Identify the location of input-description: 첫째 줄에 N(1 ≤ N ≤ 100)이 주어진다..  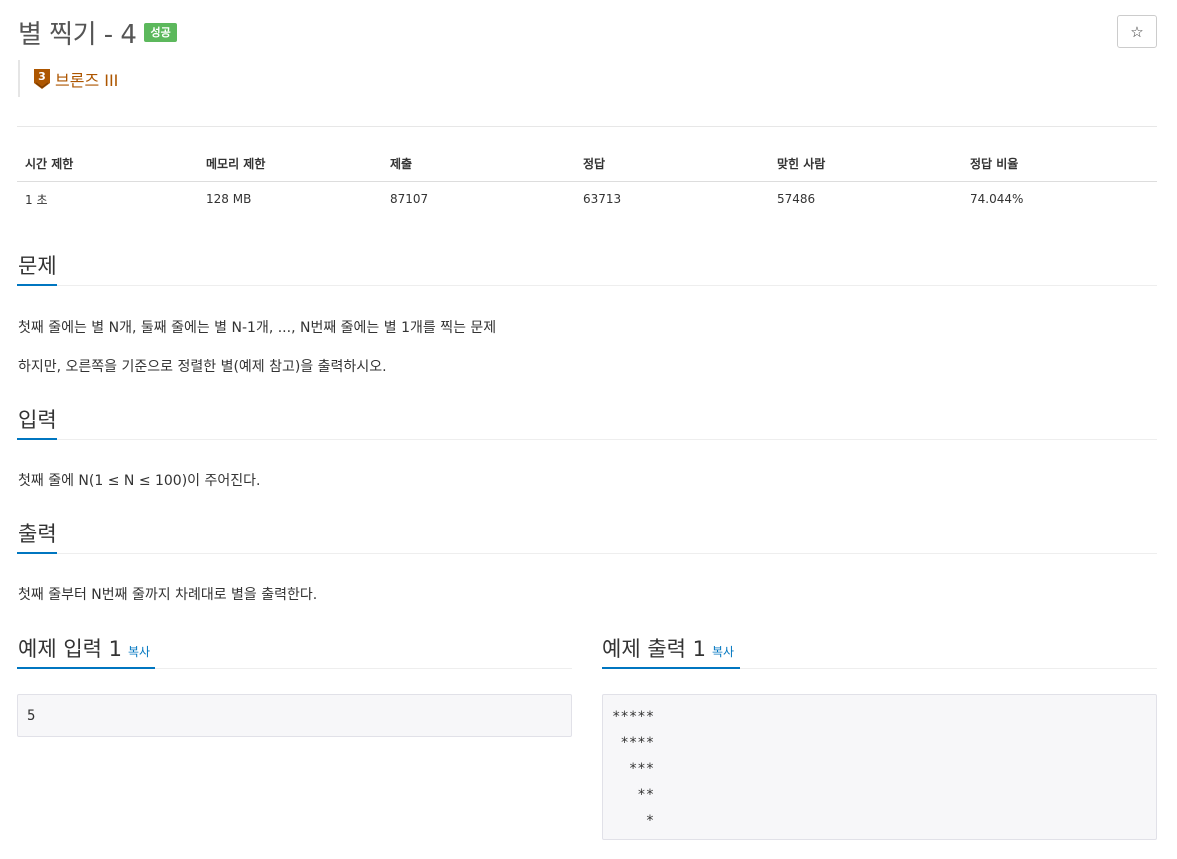
(139, 481).